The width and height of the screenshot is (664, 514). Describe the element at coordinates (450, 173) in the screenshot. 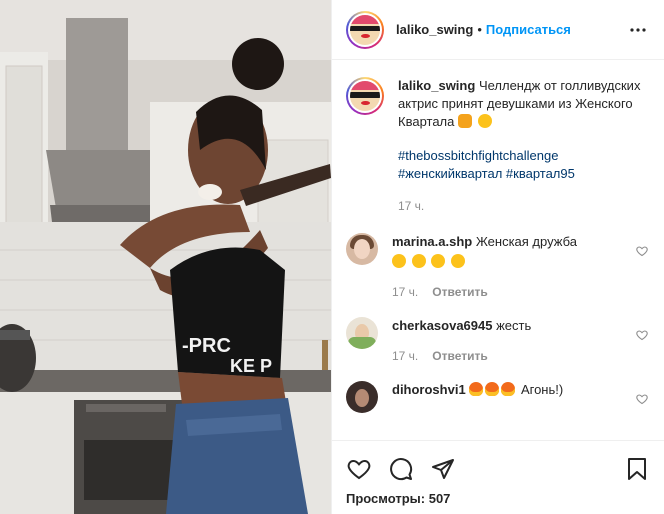

I see `hashtag-link: #женскийквартал` at that location.